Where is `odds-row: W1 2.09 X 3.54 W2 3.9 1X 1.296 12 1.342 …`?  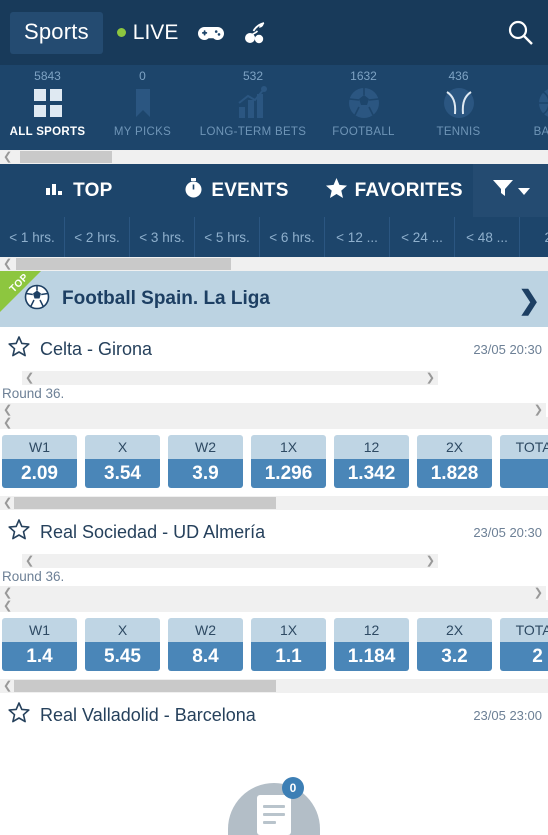
odds-row: W1 2.09 X 3.54 W2 3.9 1X 1.296 12 1.342 … is located at coordinates (274, 462).